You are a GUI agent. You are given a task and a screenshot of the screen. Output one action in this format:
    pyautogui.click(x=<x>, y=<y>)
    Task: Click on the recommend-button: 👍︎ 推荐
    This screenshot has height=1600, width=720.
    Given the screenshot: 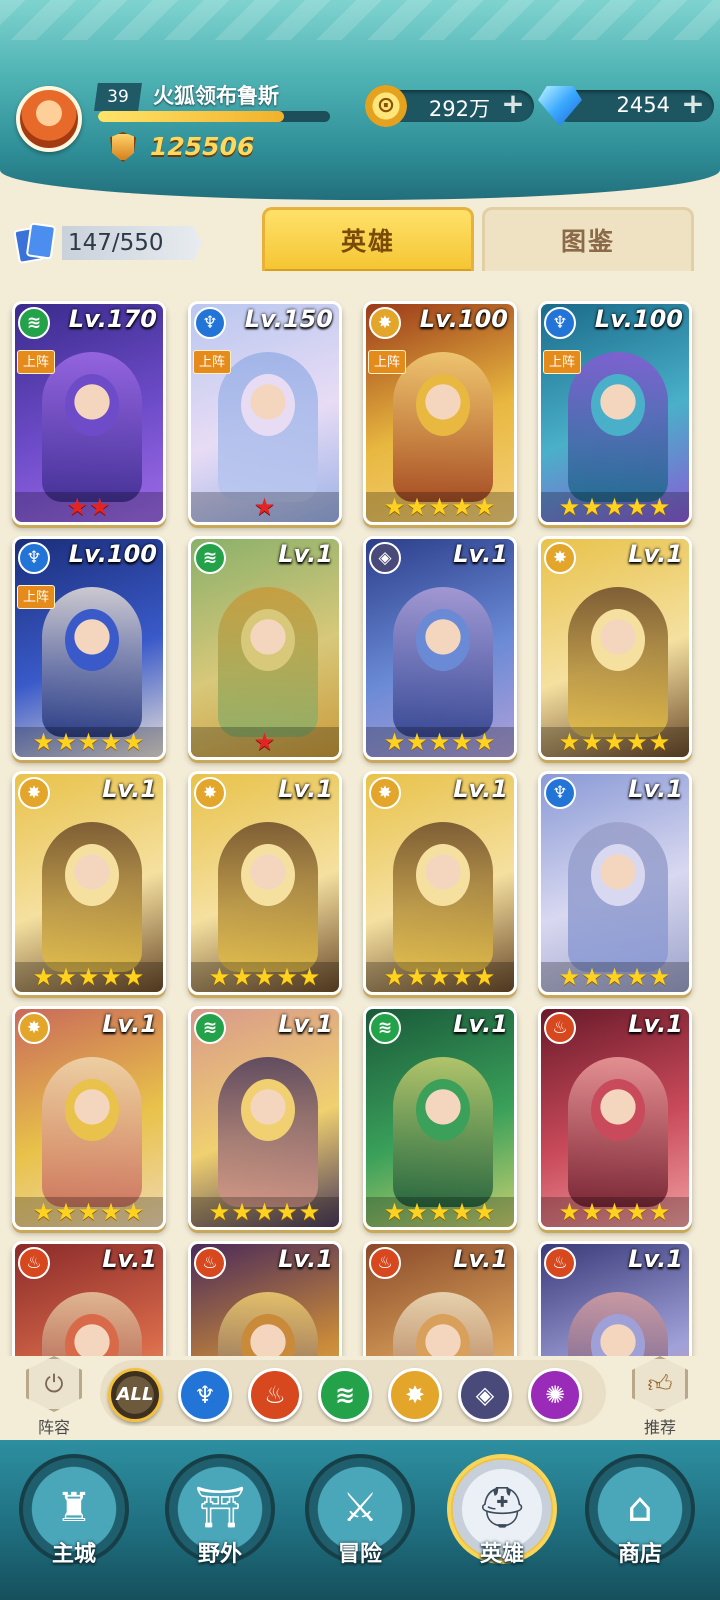 What is the action you would take?
    pyautogui.click(x=660, y=1398)
    